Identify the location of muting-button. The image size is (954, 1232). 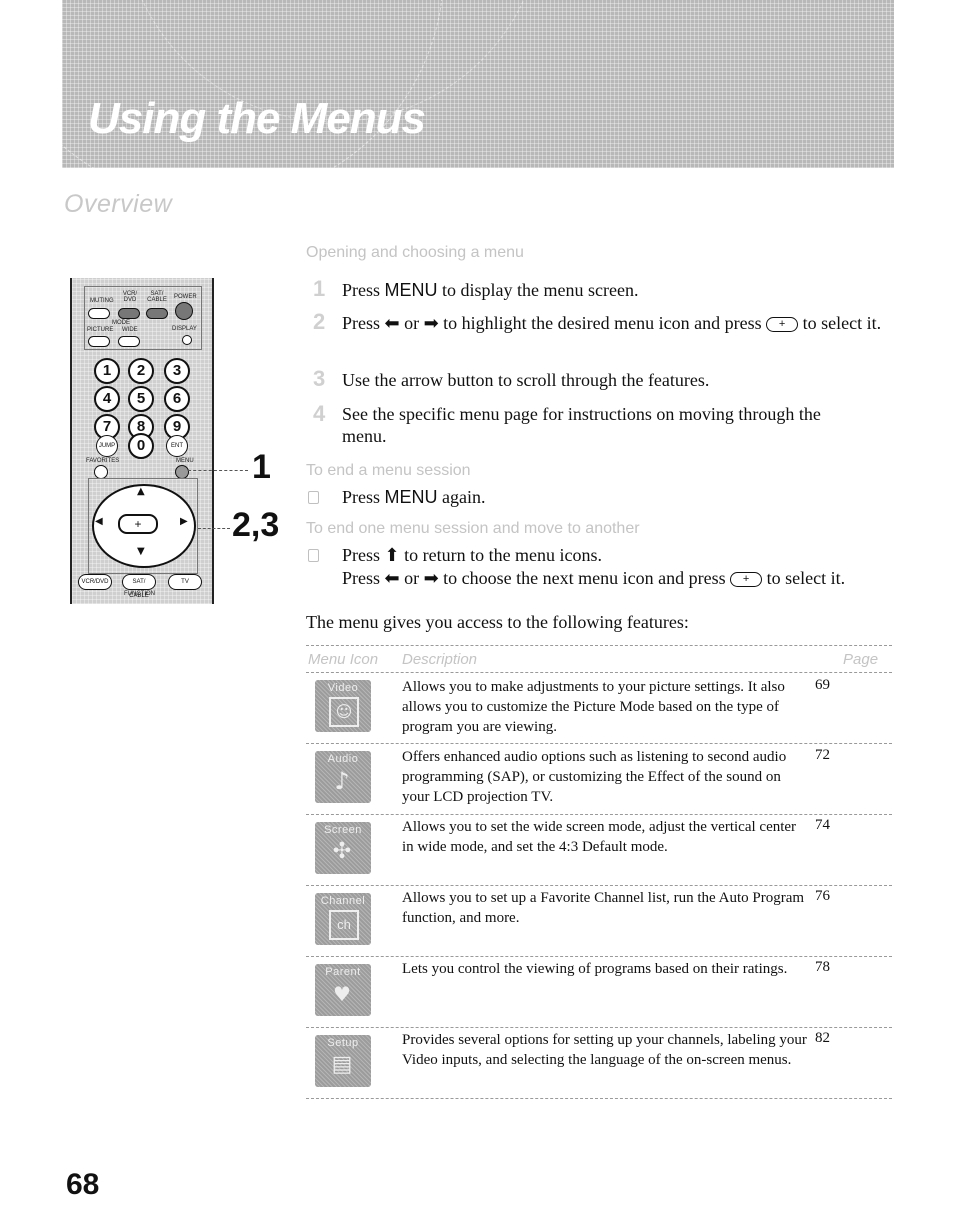
(99, 313).